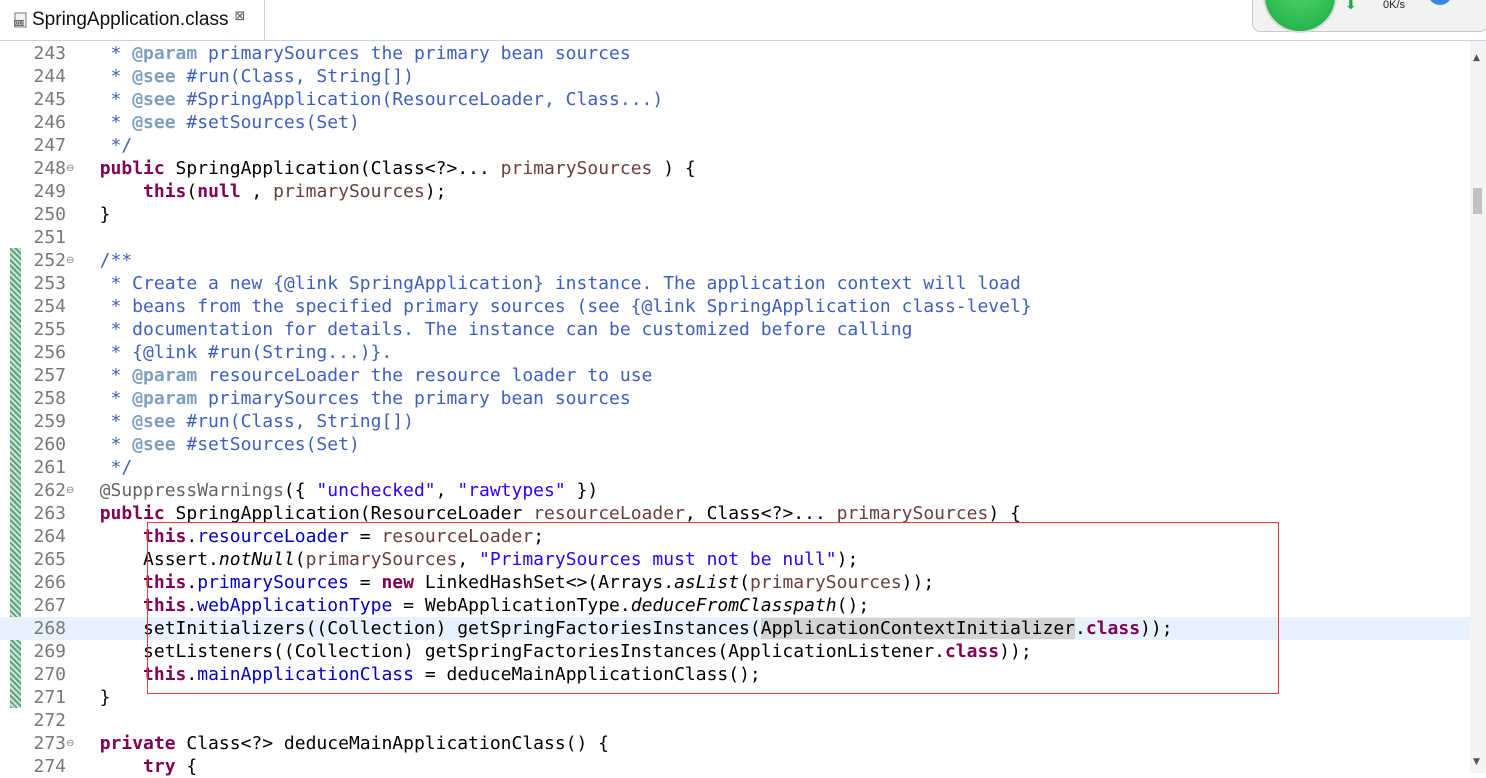 This screenshot has width=1486, height=778. I want to click on code-token: "unchecked", so click(376, 490).